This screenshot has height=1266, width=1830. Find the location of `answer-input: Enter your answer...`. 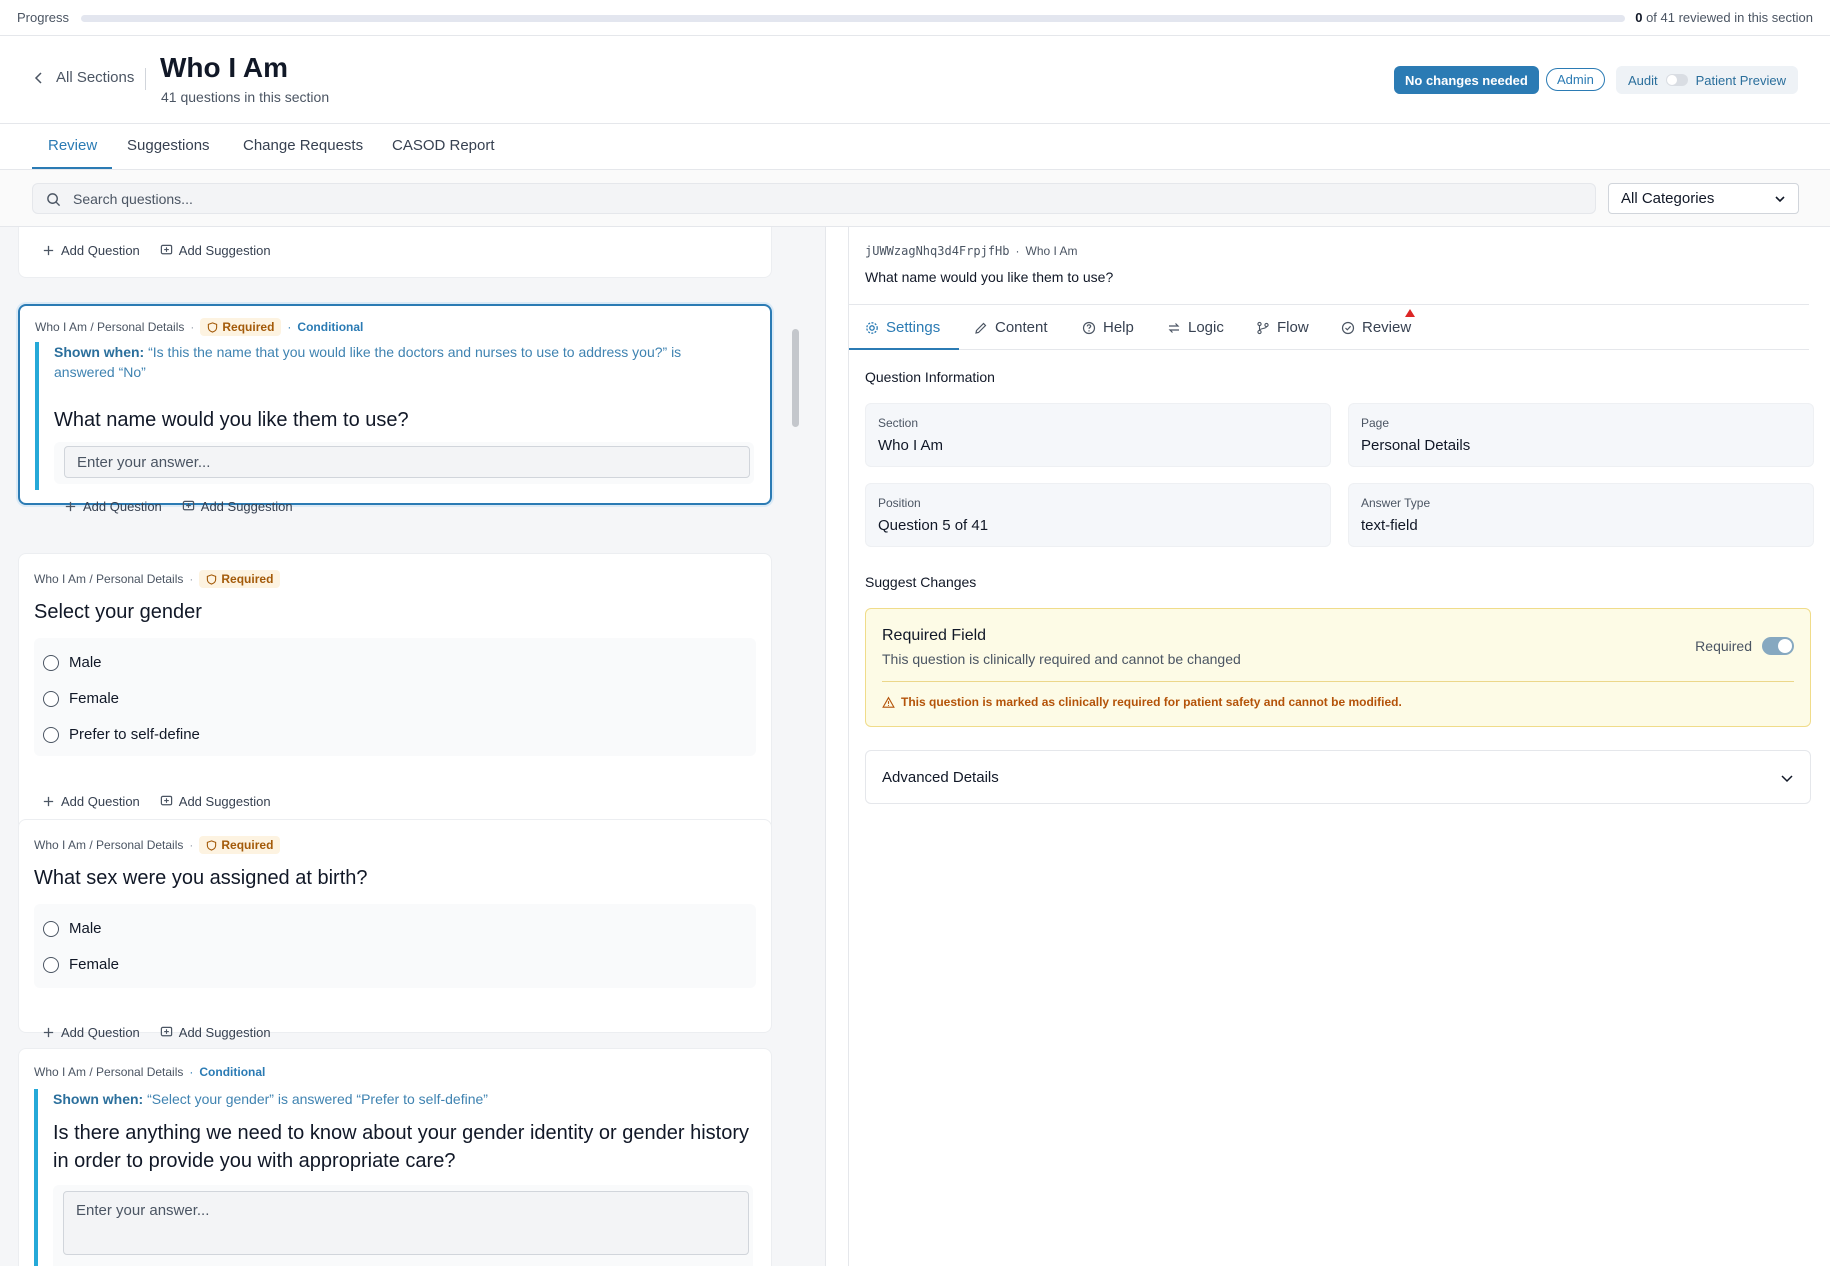

answer-input: Enter your answer... is located at coordinates (407, 462).